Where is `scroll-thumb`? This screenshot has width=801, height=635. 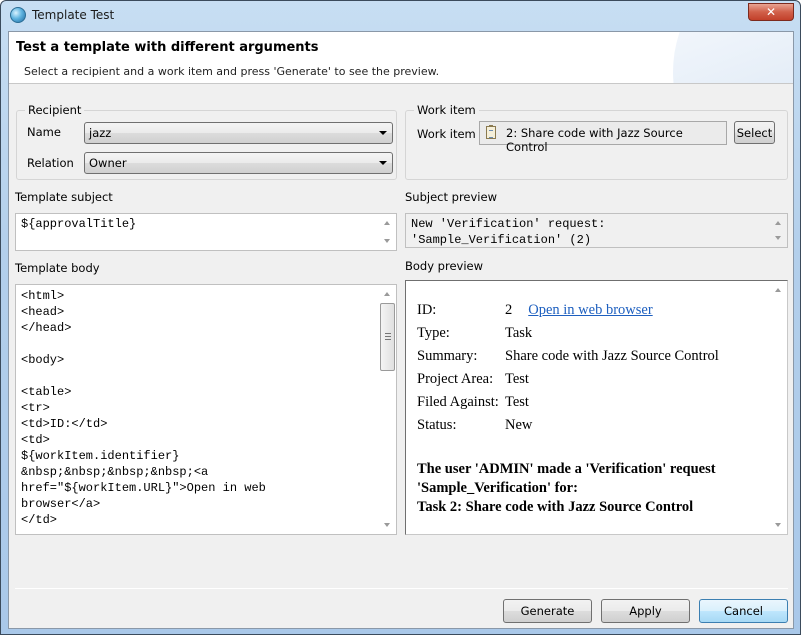
scroll-thumb is located at coordinates (387, 337).